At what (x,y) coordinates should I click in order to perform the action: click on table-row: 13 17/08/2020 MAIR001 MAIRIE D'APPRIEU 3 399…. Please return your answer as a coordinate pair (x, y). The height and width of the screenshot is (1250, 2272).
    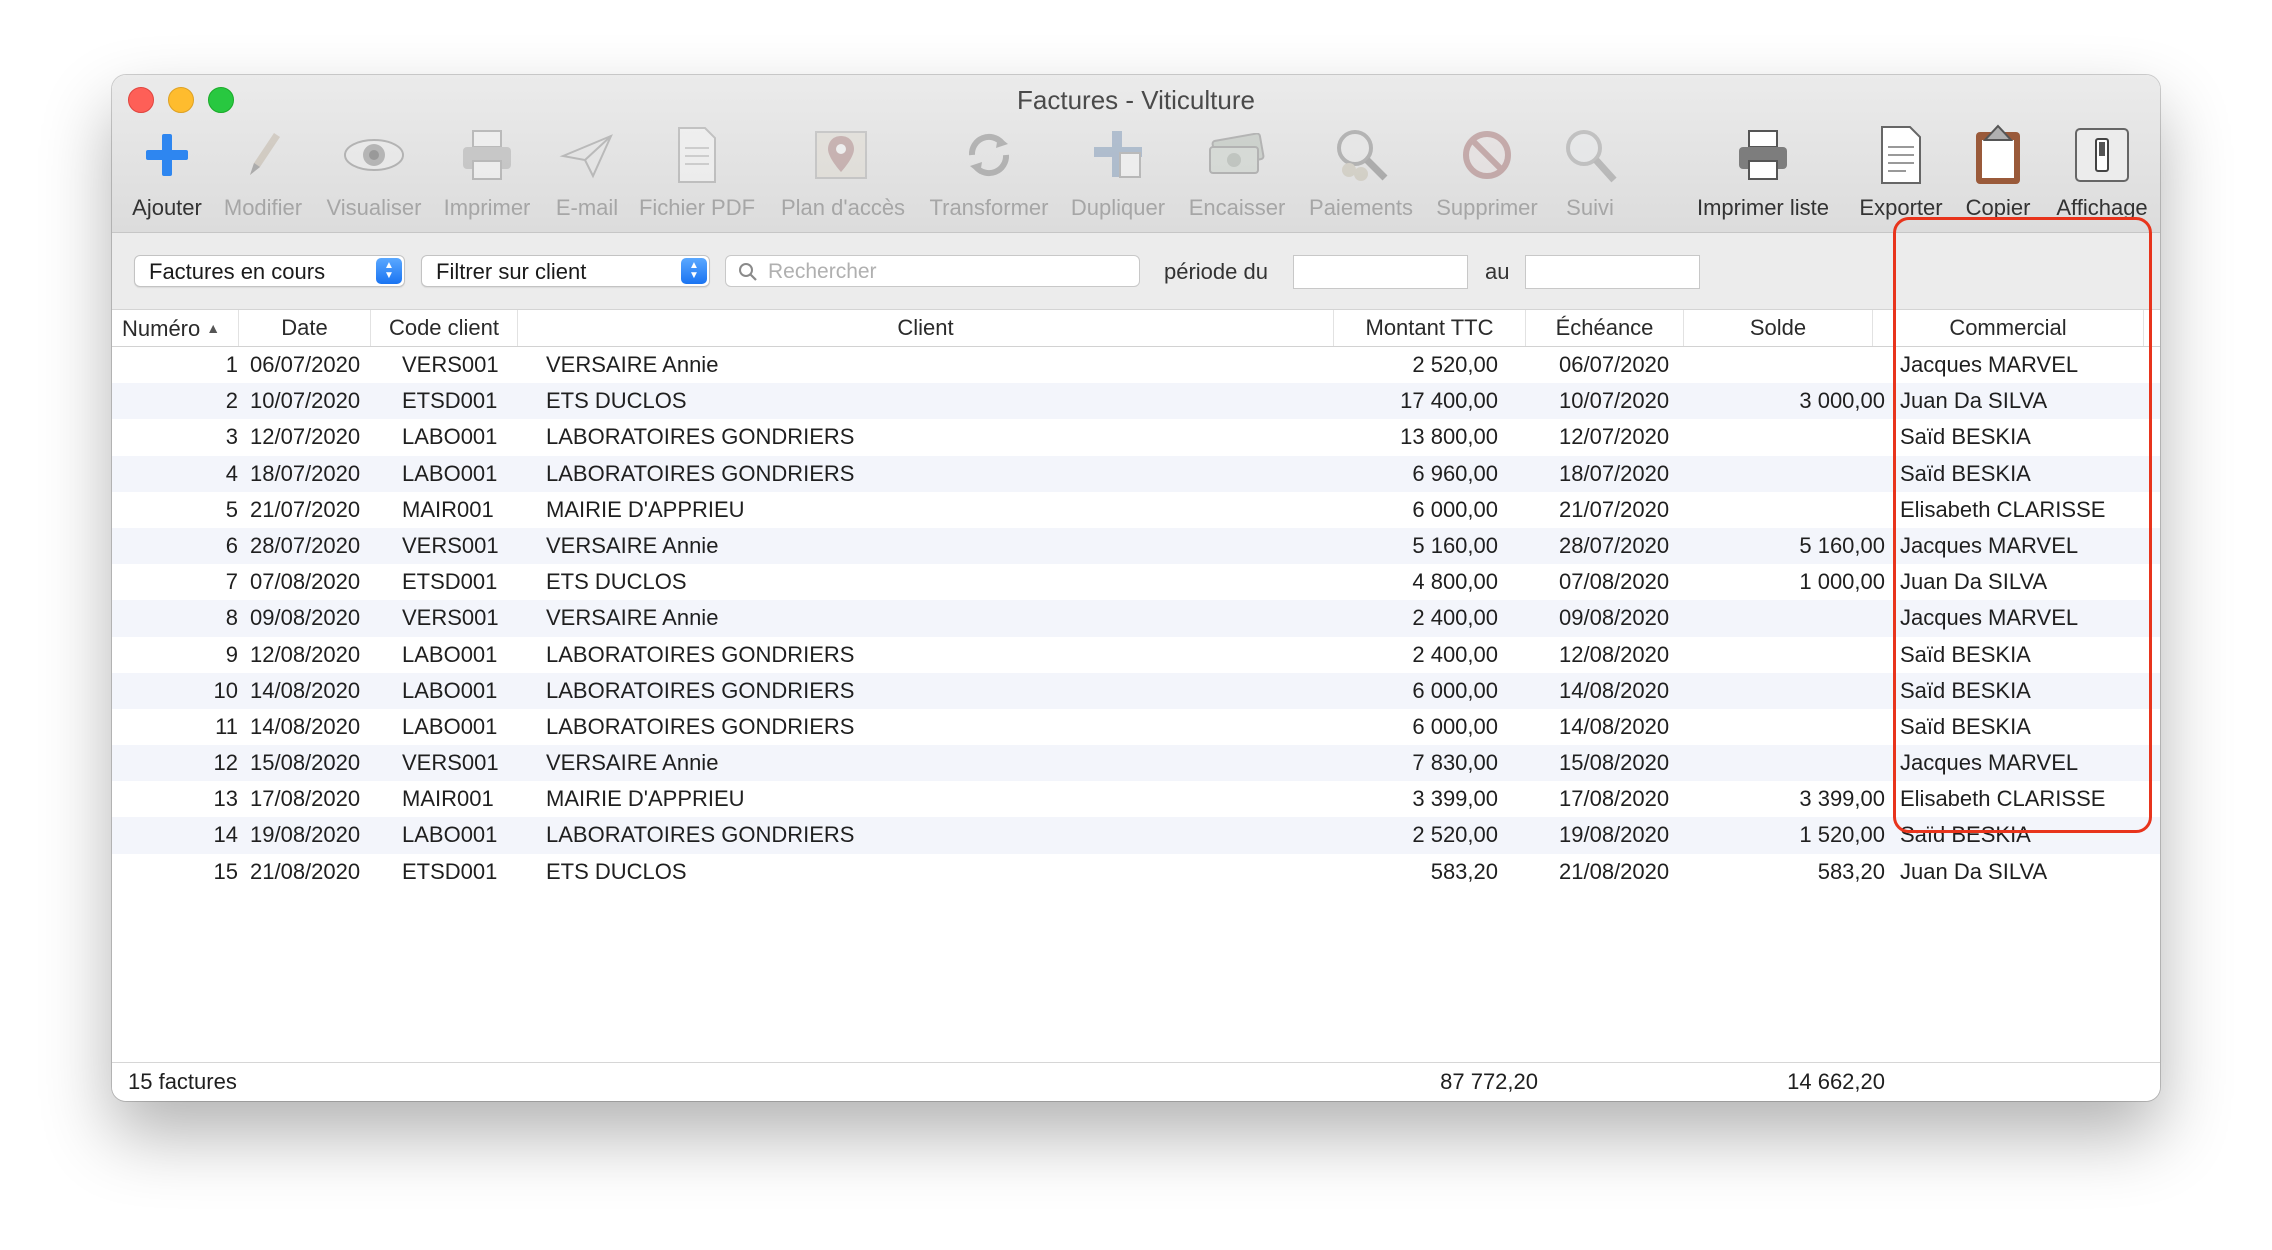
    Looking at the image, I should click on (1136, 799).